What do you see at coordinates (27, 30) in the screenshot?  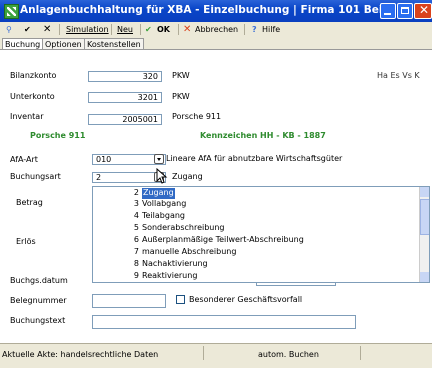 I see `checkmark-icon: ✔` at bounding box center [27, 30].